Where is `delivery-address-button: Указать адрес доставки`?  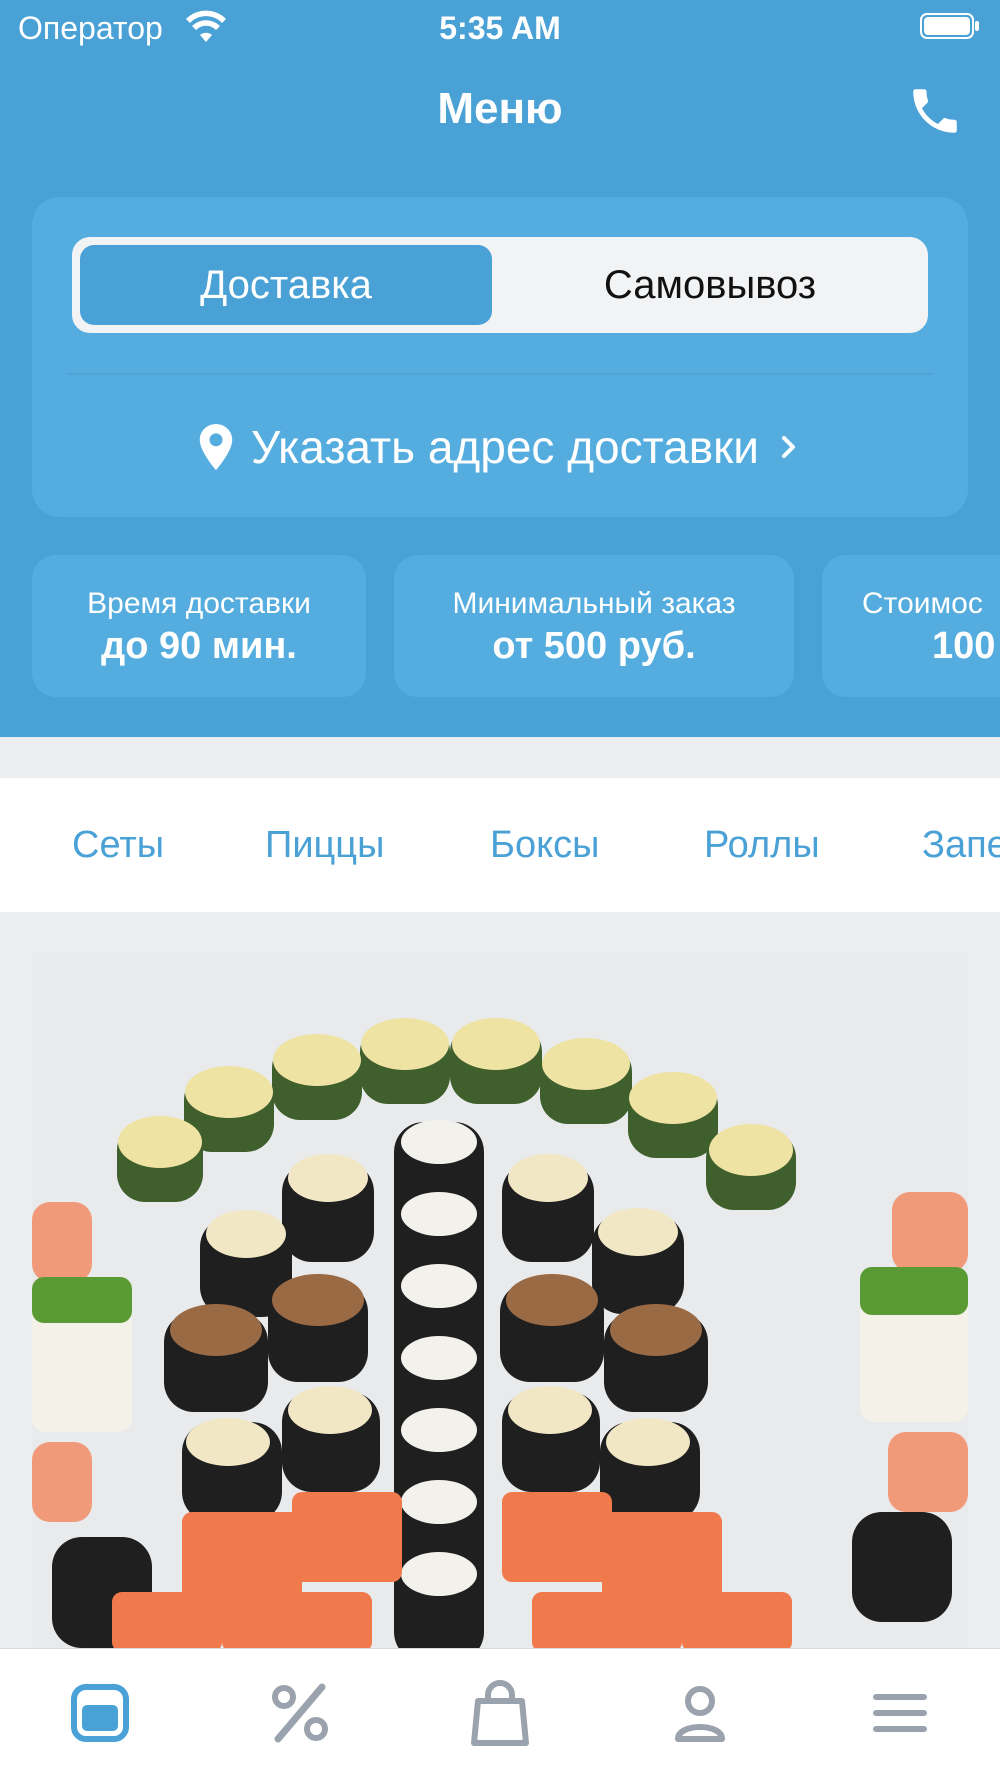 delivery-address-button: Указать адрес доставки is located at coordinates (500, 447).